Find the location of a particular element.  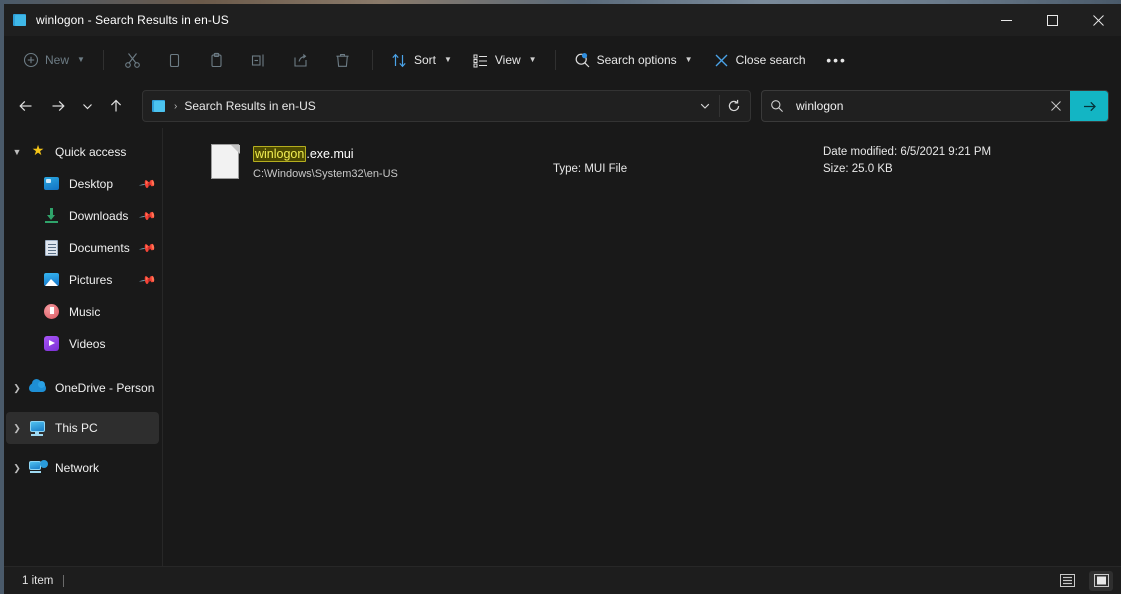

file-name-rest: .exe.mui is located at coordinates (330, 154).